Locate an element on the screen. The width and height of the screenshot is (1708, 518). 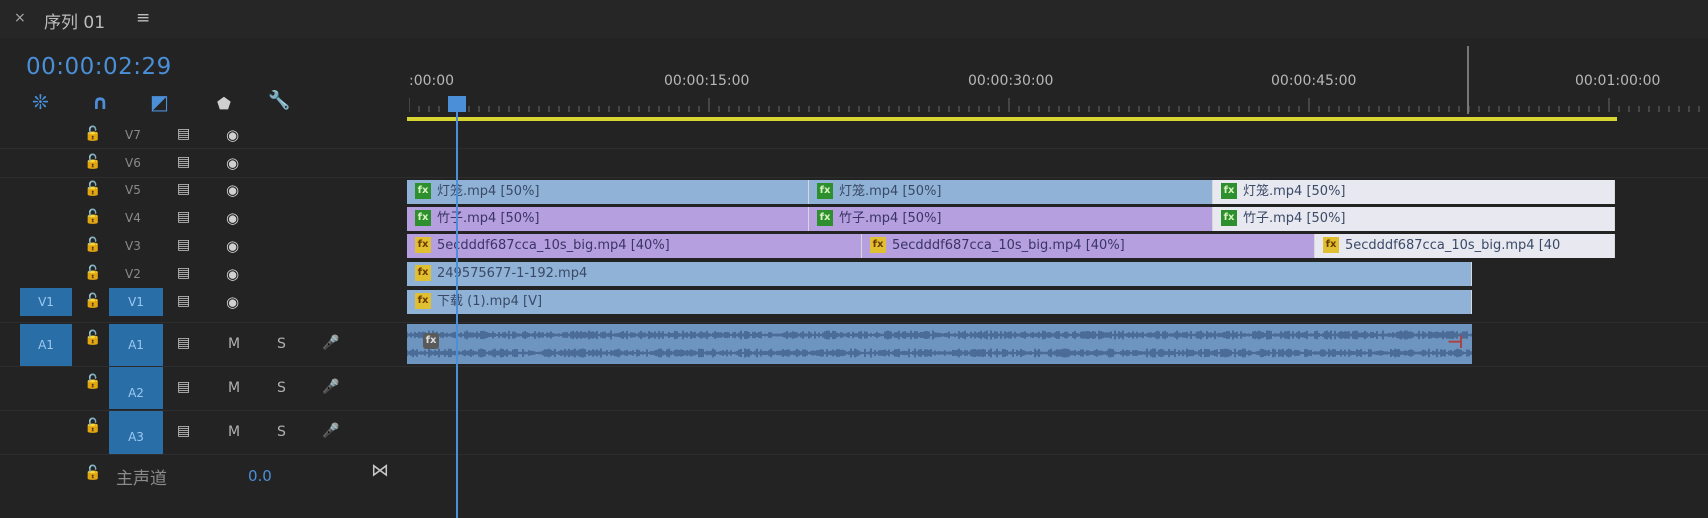
track-label-v3: V3 is located at coordinates (133, 246).